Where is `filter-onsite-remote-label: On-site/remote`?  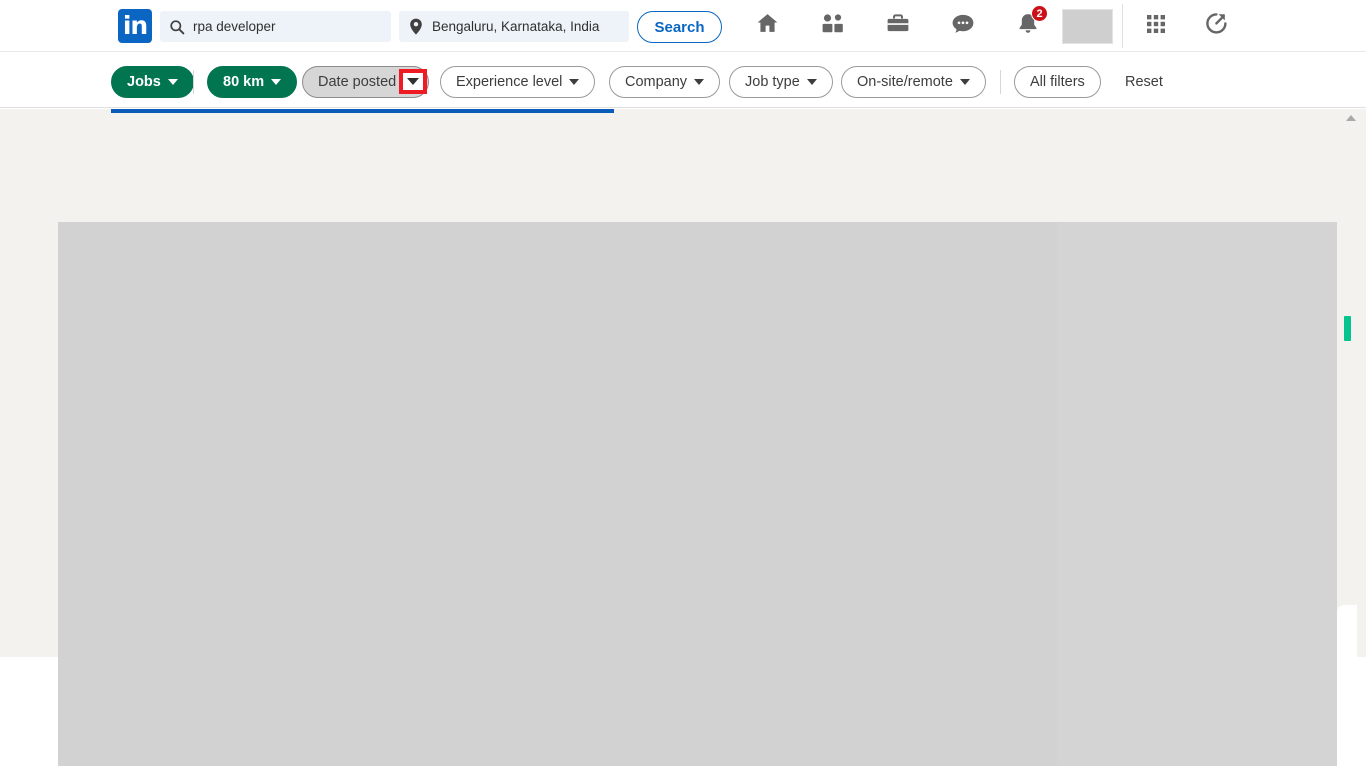 filter-onsite-remote-label: On-site/remote is located at coordinates (905, 82).